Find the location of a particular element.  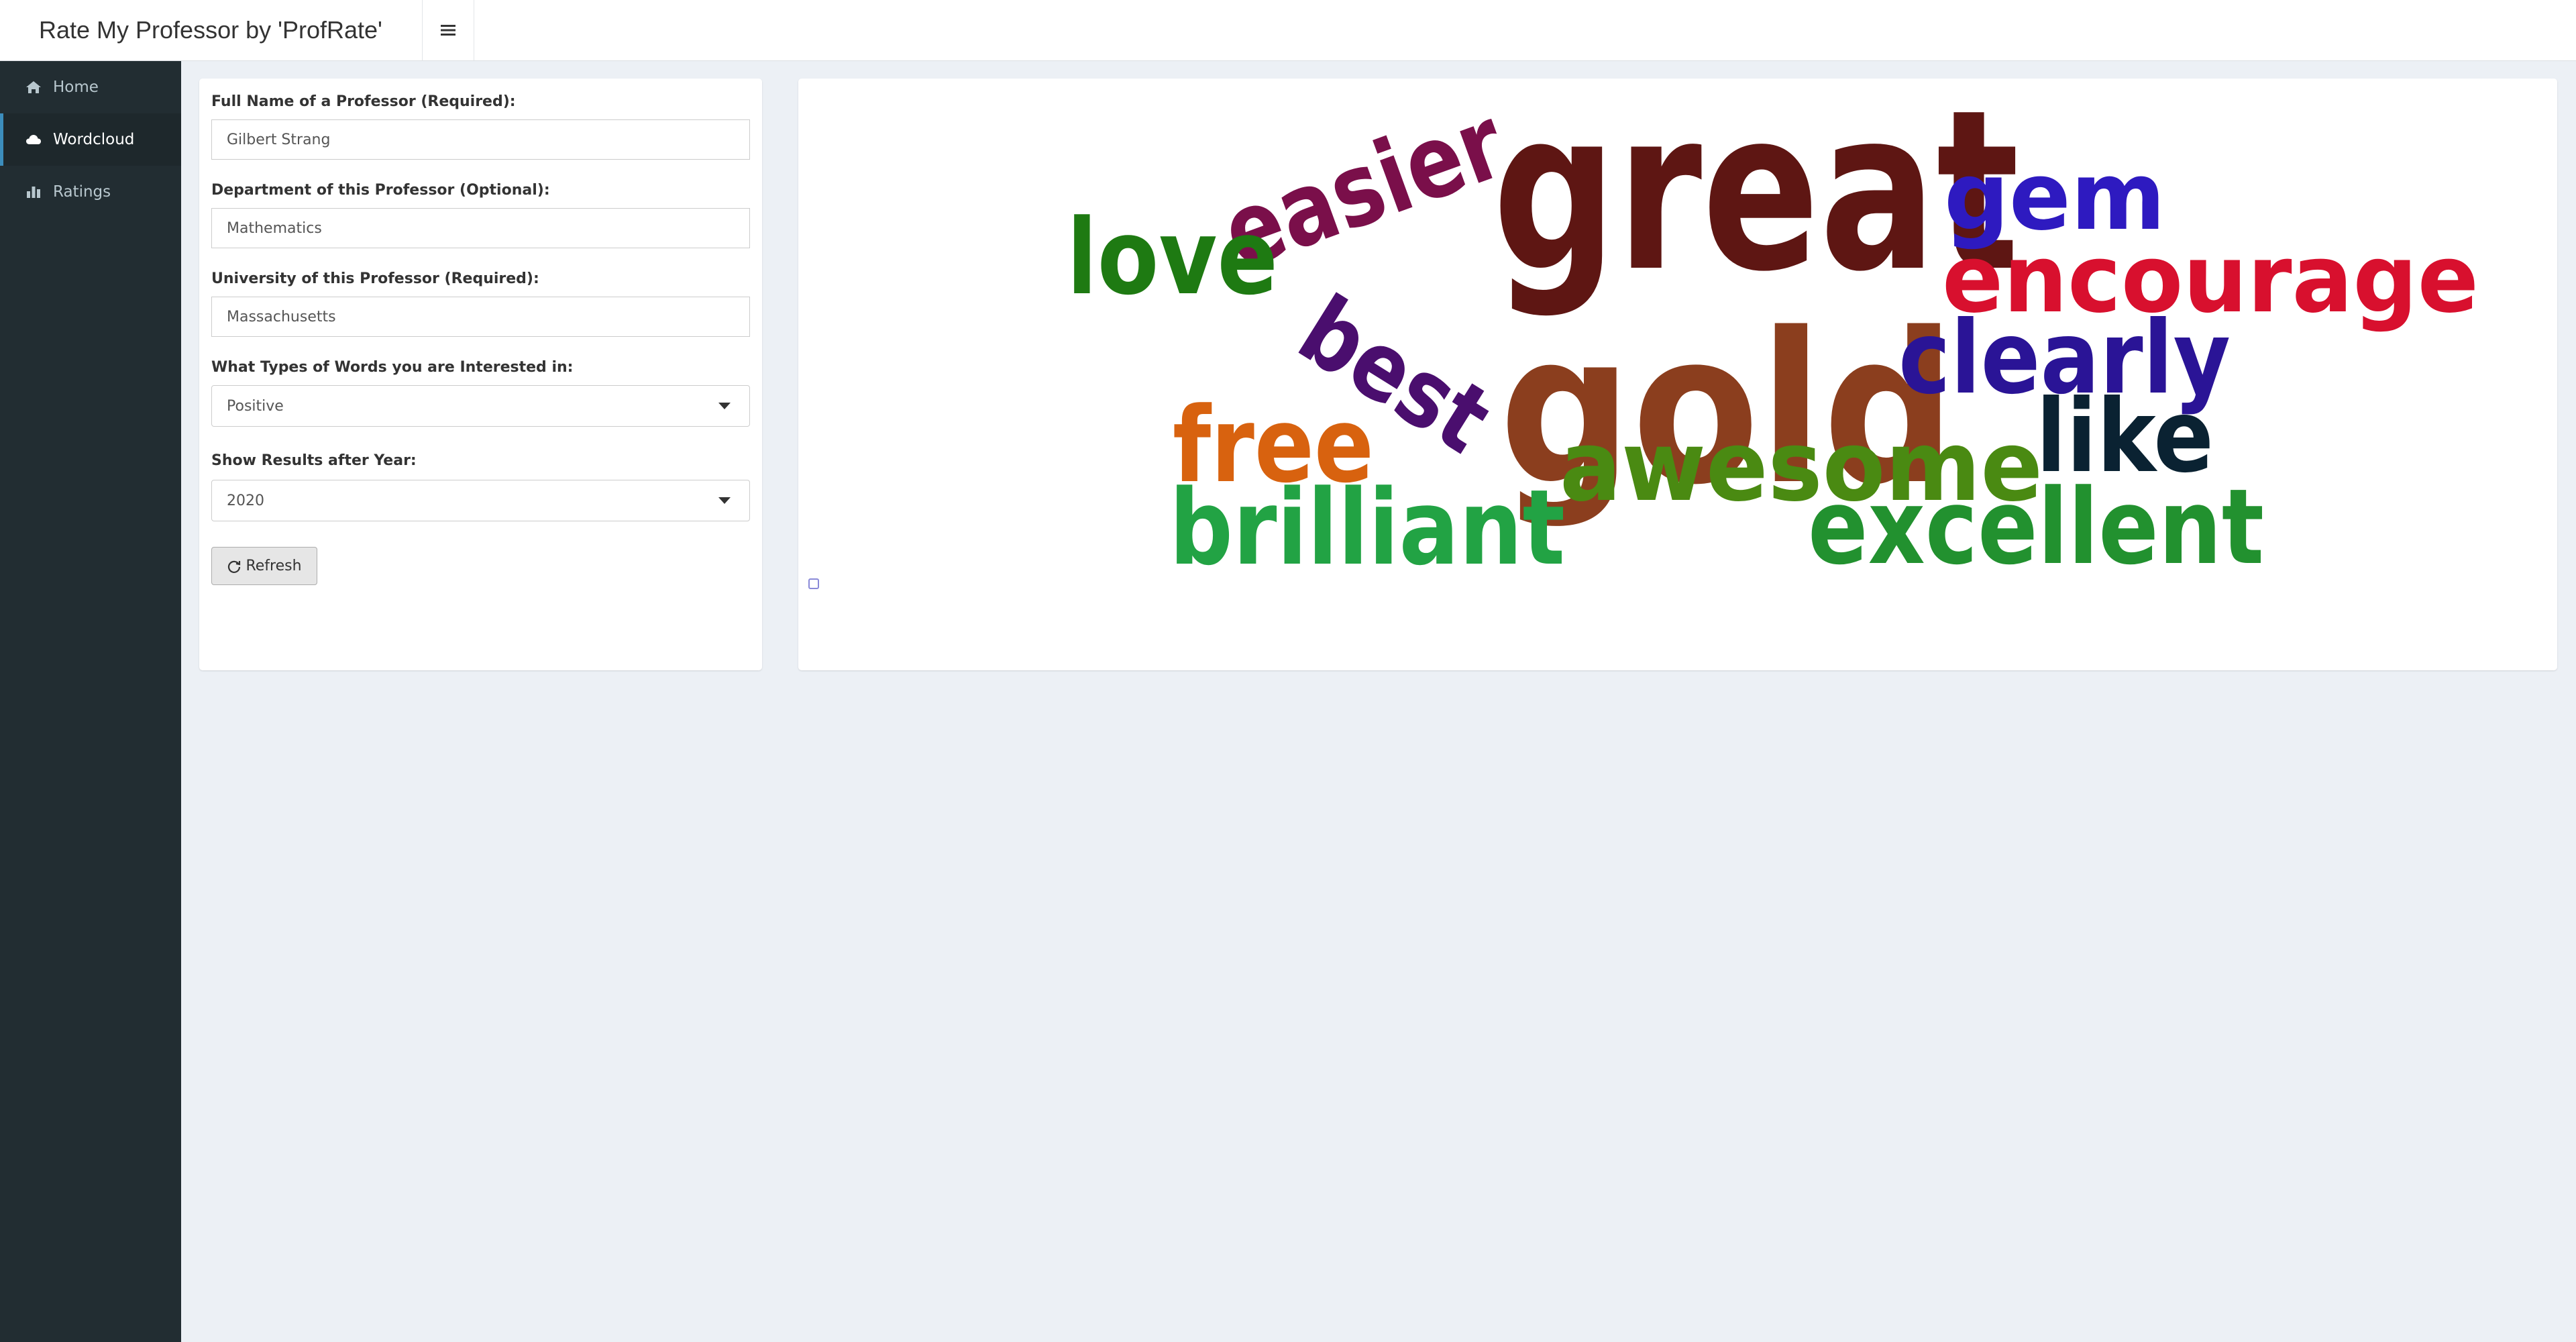

wordcloud-word-brilliant: brilliant is located at coordinates (1367, 527).